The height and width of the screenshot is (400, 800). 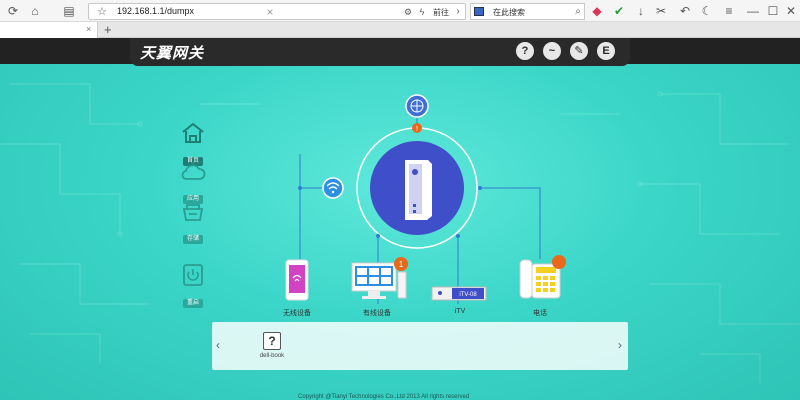 What do you see at coordinates (88, 29) in the screenshot?
I see `tab-close-button: ×` at bounding box center [88, 29].